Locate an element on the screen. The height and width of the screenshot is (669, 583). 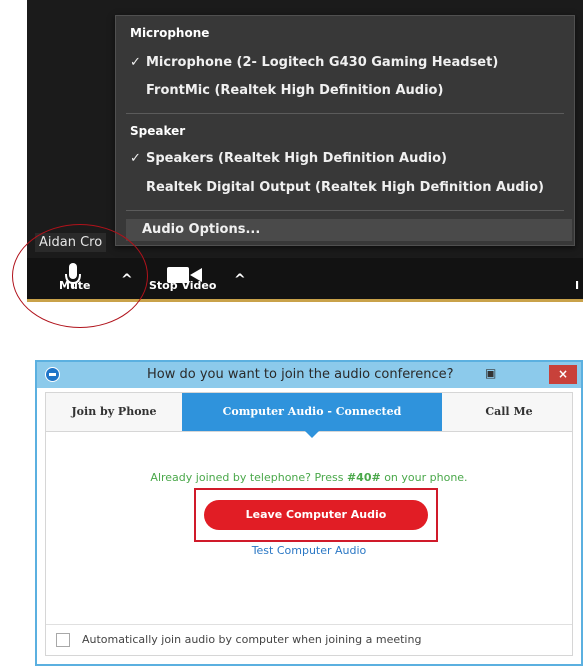
tab-computer-audio: Computer Audio - Connected is located at coordinates (312, 415).